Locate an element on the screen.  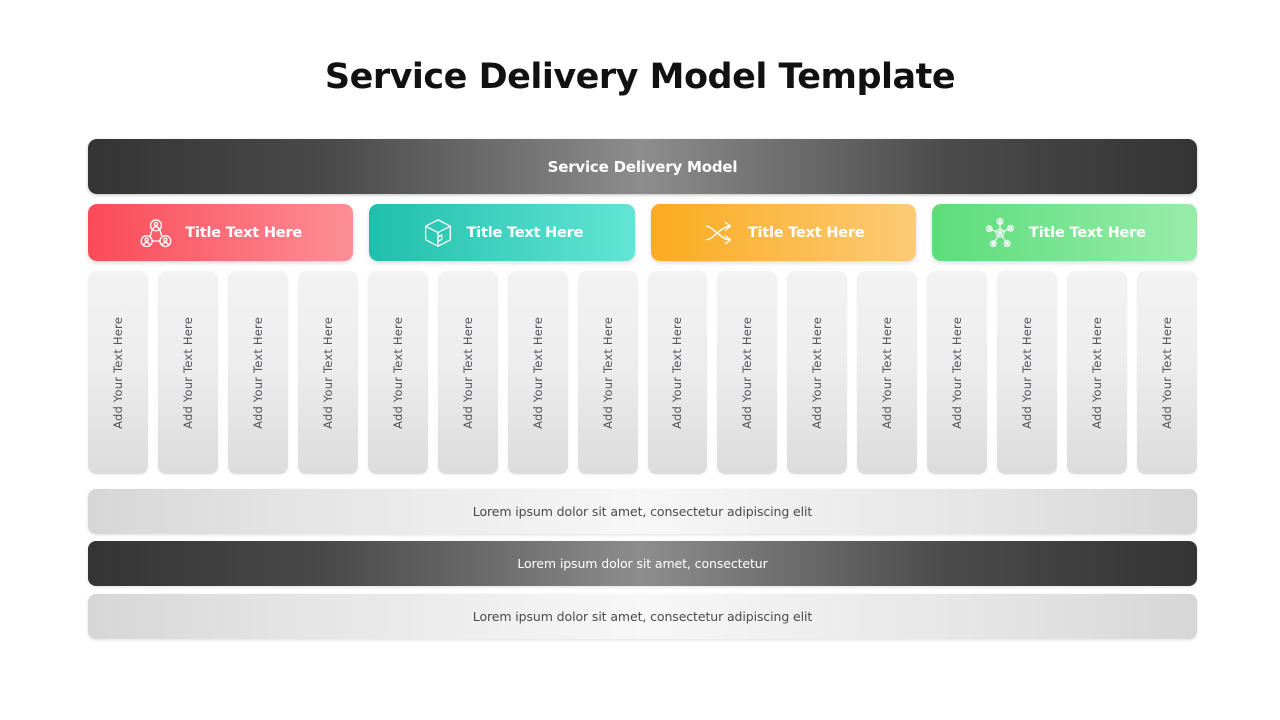
category-bar-1: Title Text Here is located at coordinates (221, 232).